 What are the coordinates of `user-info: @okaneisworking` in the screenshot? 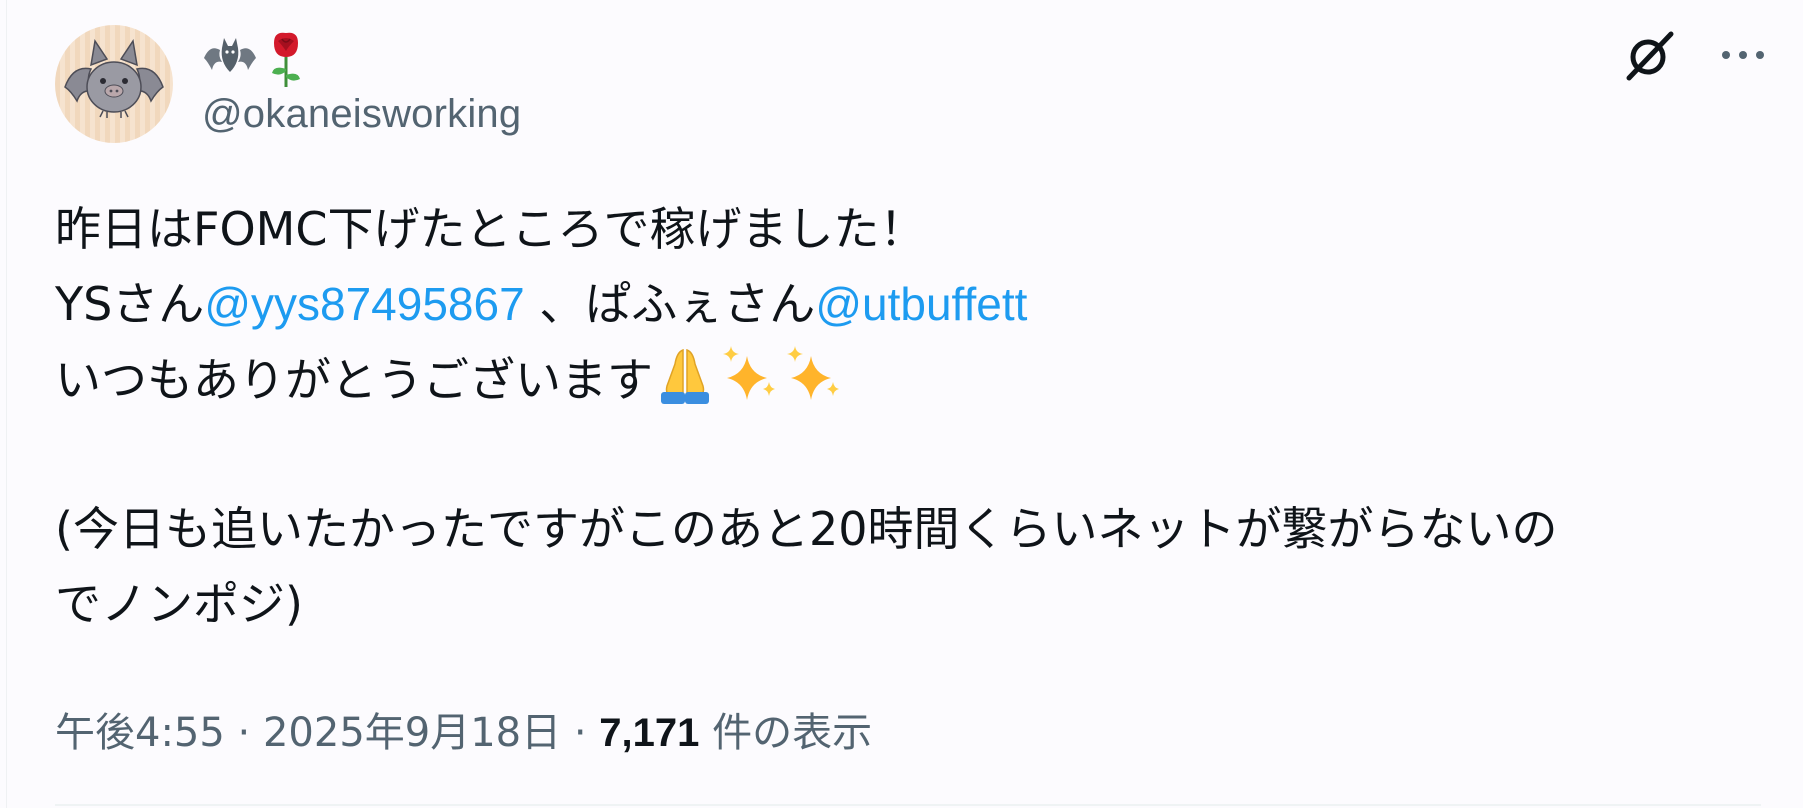 It's located at (361, 82).